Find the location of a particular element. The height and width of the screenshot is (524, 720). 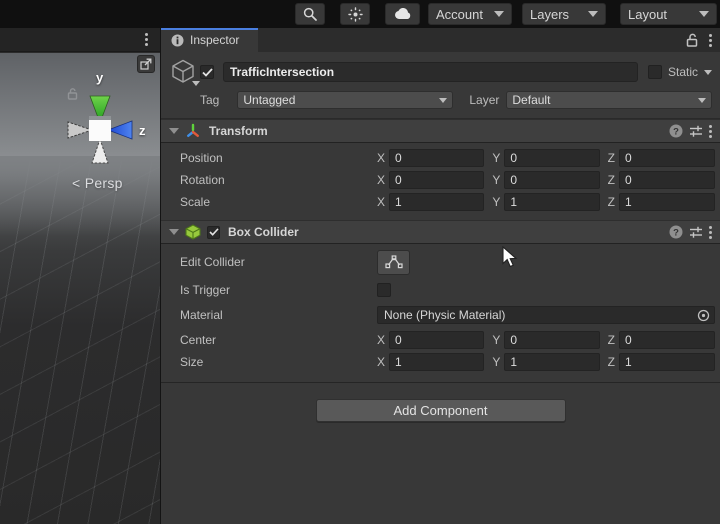

center-row: Center X Y Z is located at coordinates (440, 340).